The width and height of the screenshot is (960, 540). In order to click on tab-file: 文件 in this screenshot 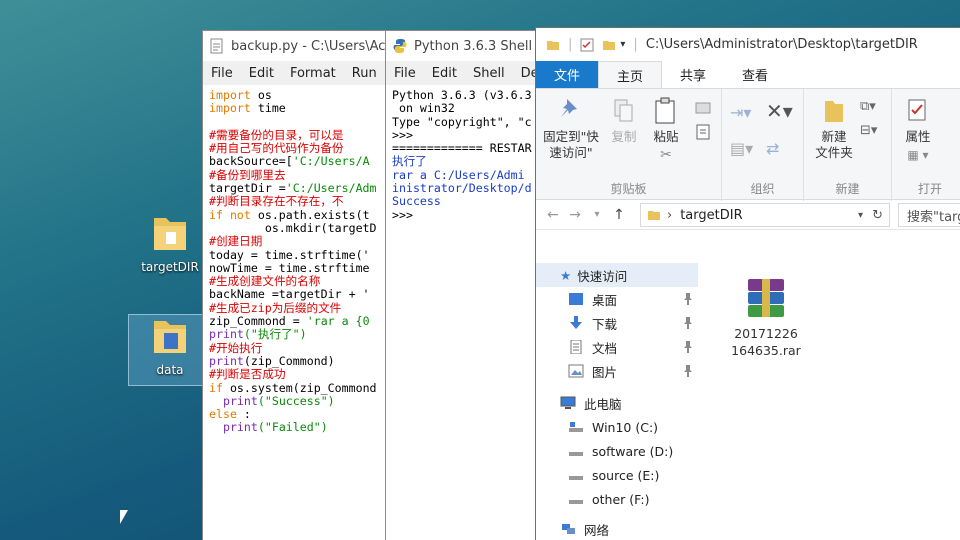, I will do `click(567, 74)`.